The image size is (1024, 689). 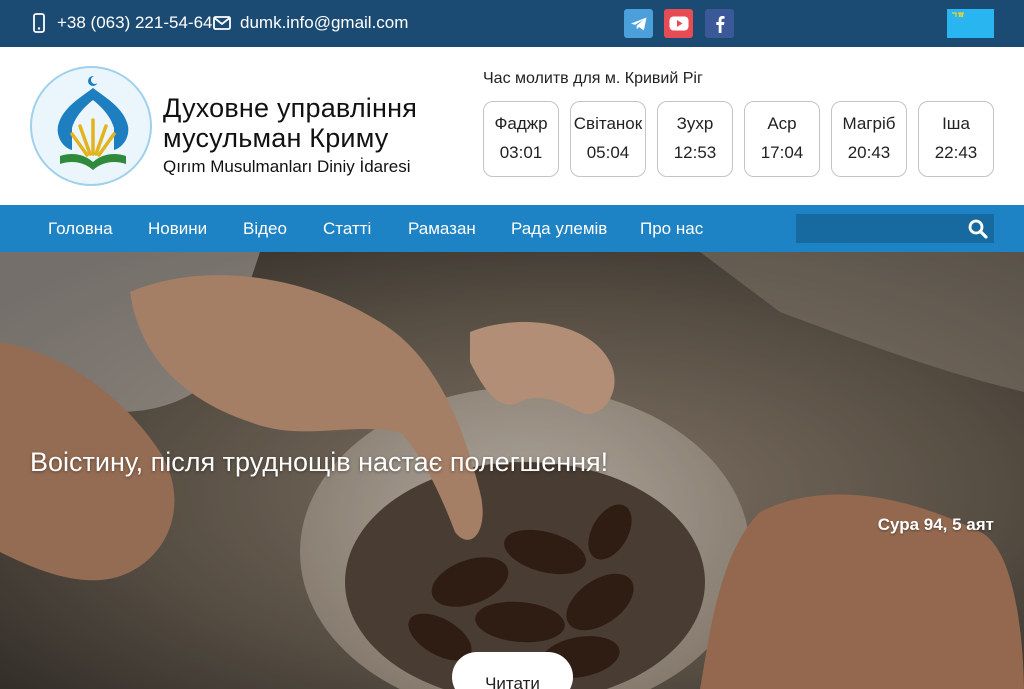 What do you see at coordinates (956, 152) in the screenshot?
I see `prayer-time: 22:43` at bounding box center [956, 152].